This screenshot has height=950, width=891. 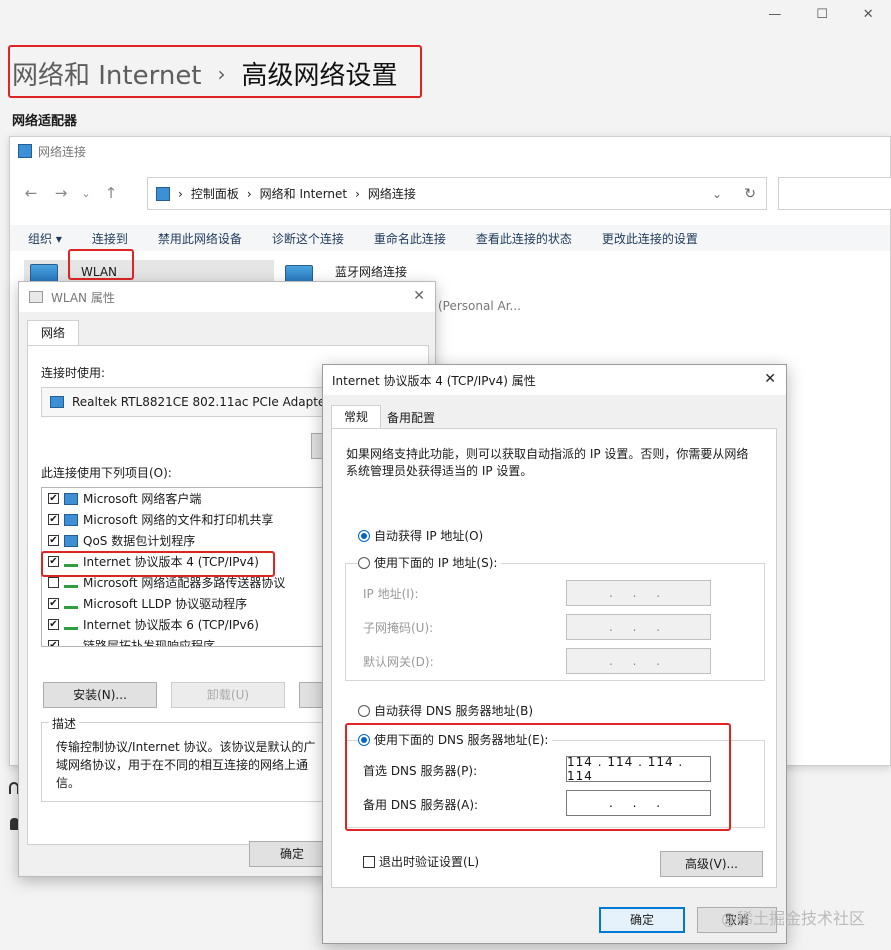 I want to click on radio-label: 使用下面的 IP 地址(S):, so click(x=436, y=563).